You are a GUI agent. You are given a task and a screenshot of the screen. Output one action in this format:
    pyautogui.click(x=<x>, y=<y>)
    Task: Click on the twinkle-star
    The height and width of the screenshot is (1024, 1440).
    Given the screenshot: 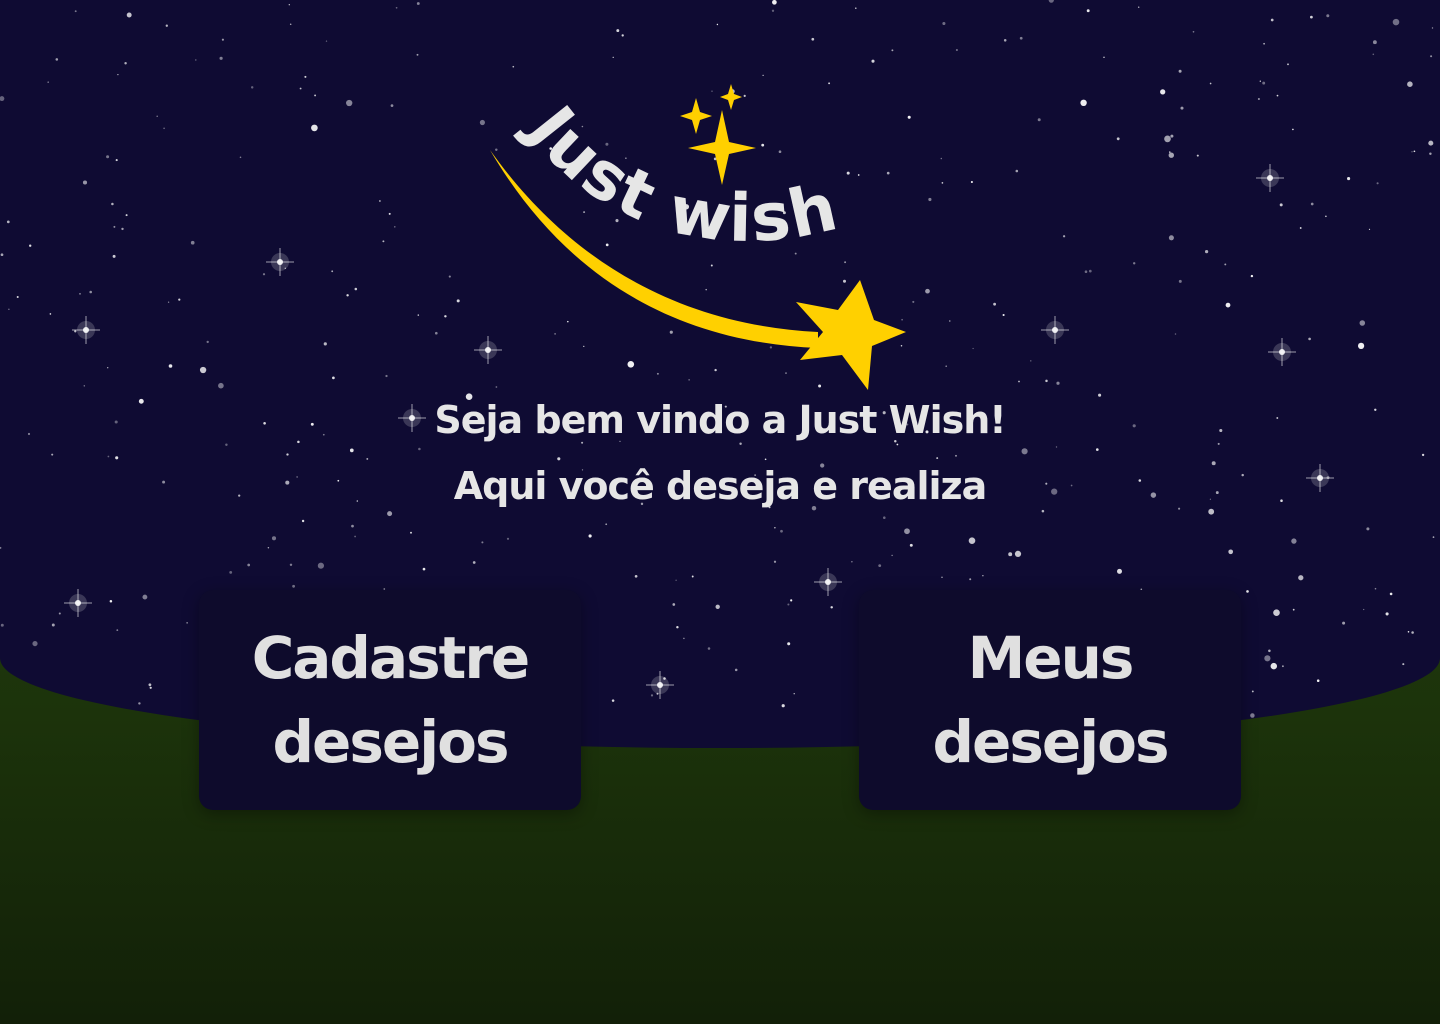 What is the action you would take?
    pyautogui.click(x=1270, y=178)
    